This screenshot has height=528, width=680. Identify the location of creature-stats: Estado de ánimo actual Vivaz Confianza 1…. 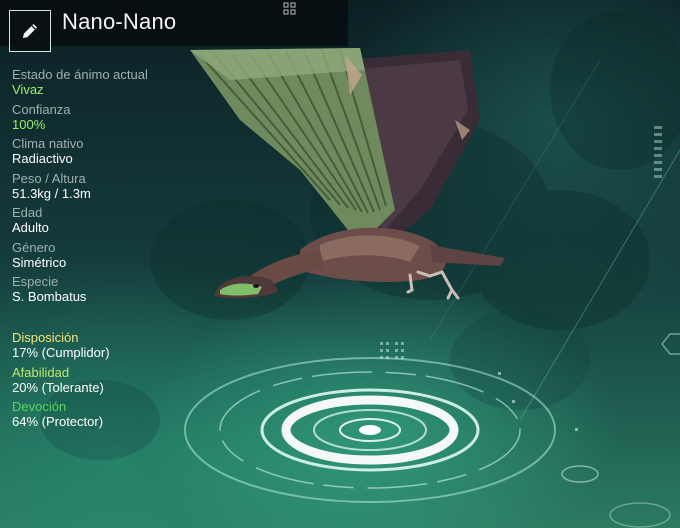
(112, 188).